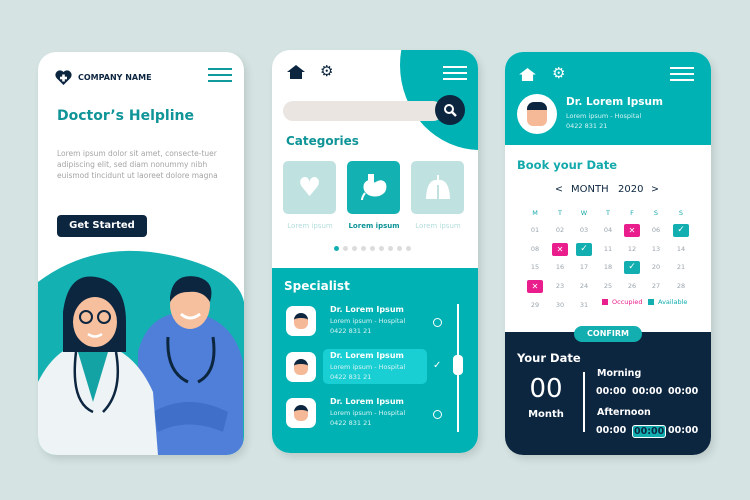 This screenshot has width=750, height=500. I want to click on category-card-stomach, so click(373, 187).